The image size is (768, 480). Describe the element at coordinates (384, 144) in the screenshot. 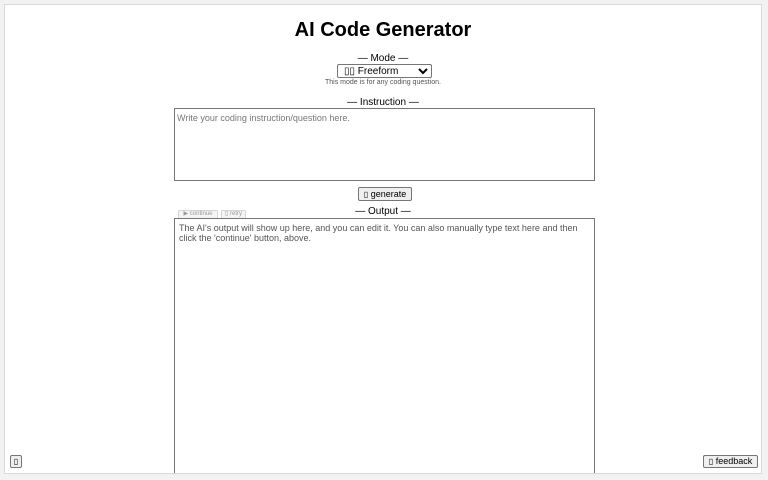

I see `instruction-input` at that location.